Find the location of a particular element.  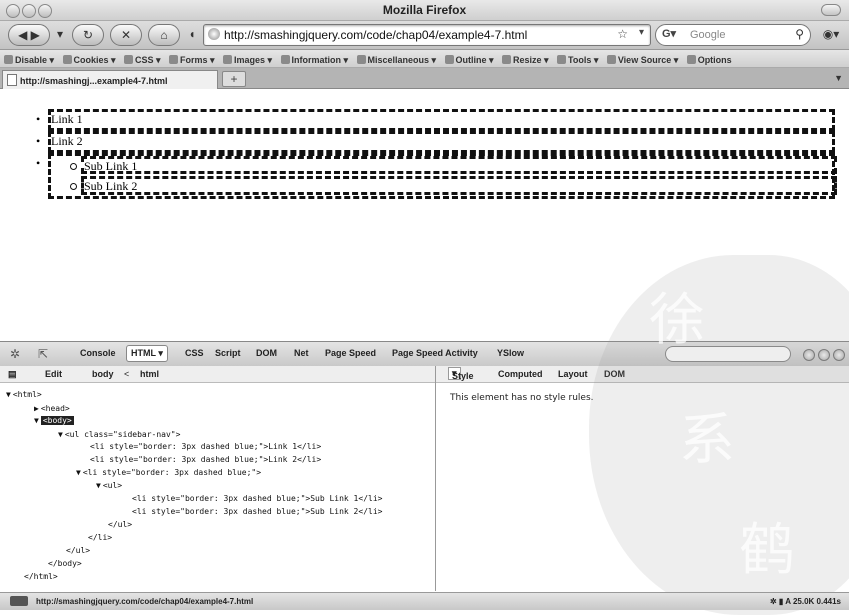

tab-yslow: YSlow is located at coordinates (510, 353).